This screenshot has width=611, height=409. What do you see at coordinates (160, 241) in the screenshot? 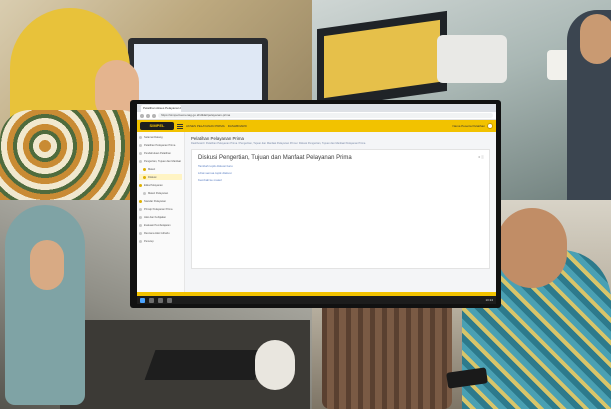
I see `sidebar-item-penutup: Penutup` at bounding box center [160, 241].